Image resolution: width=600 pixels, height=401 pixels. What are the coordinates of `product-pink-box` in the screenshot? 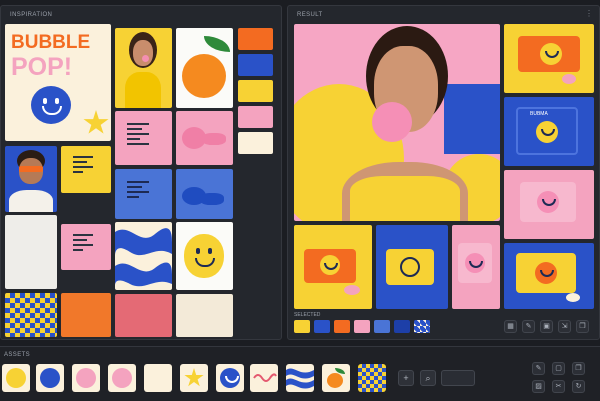 It's located at (549, 204).